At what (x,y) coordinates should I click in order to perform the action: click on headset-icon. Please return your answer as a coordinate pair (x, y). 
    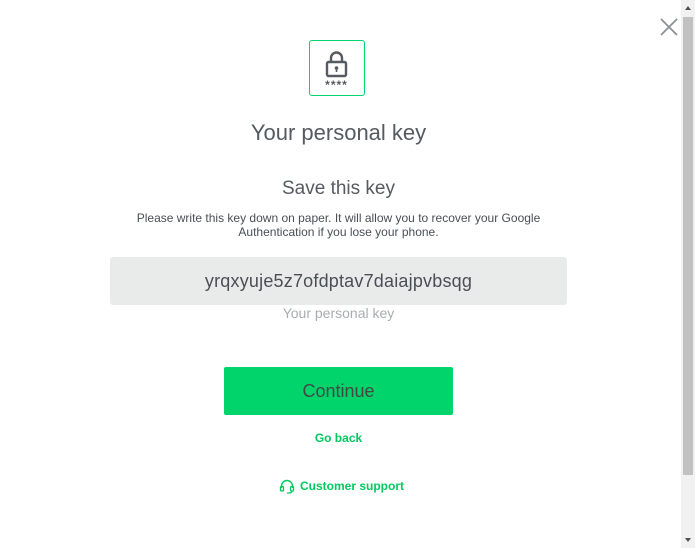
    Looking at the image, I should click on (287, 486).